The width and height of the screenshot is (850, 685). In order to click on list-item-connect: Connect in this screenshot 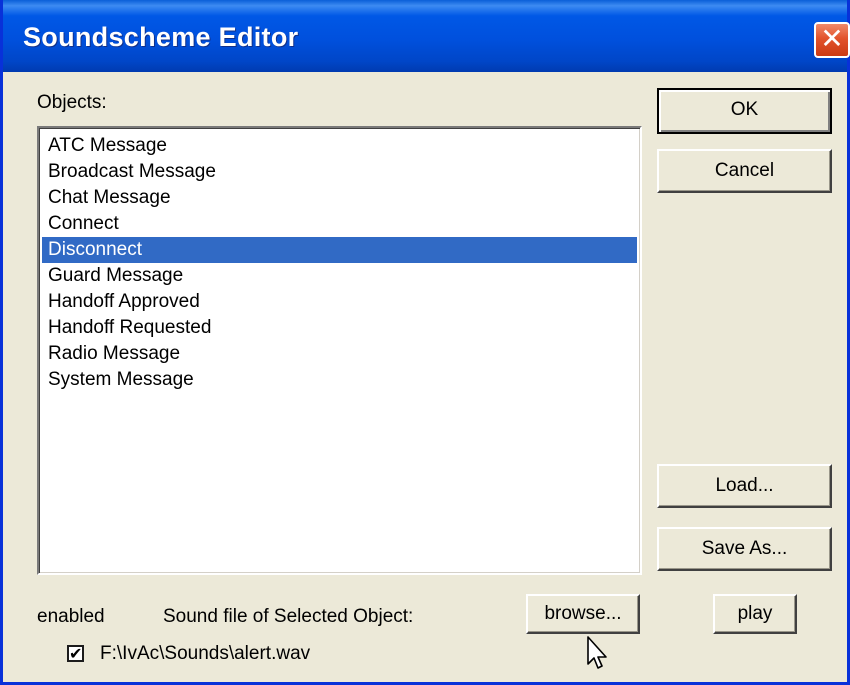, I will do `click(339, 224)`.